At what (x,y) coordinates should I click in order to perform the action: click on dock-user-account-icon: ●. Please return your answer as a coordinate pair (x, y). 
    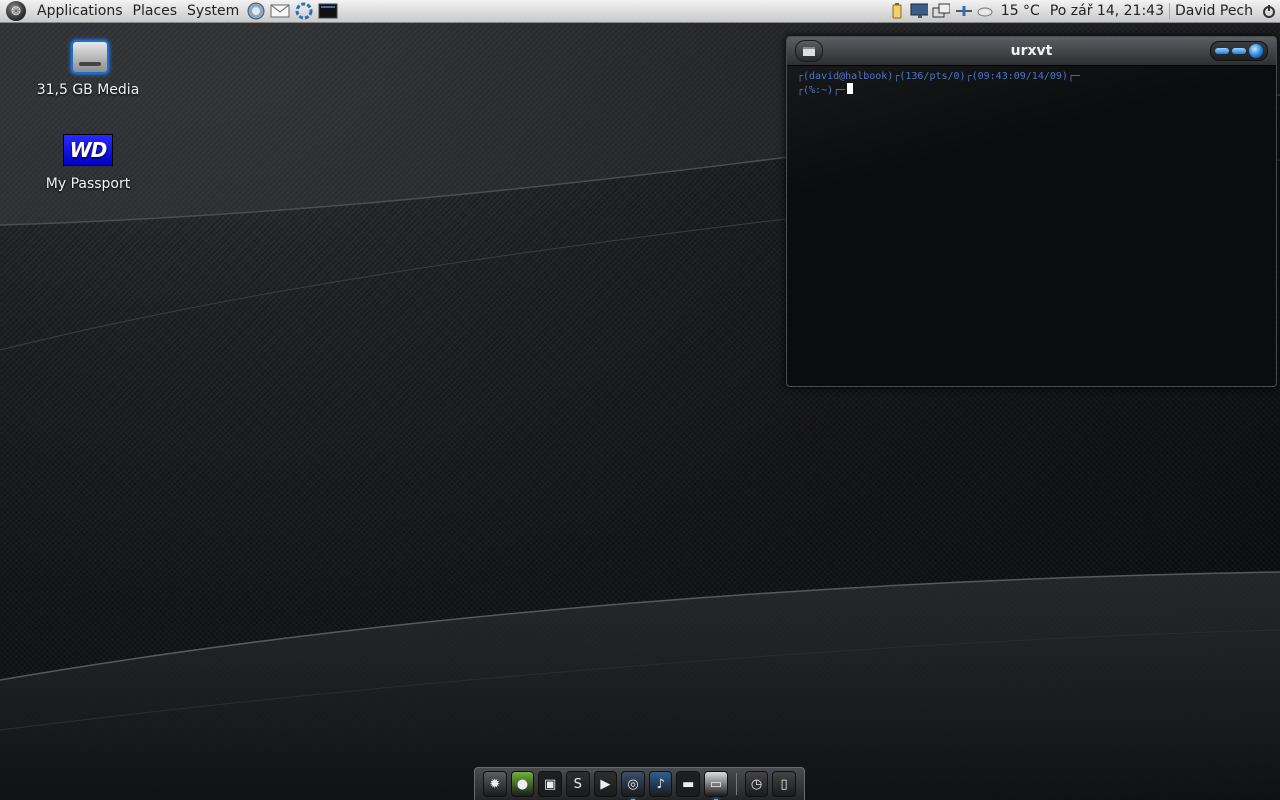
    Looking at the image, I should click on (522, 784).